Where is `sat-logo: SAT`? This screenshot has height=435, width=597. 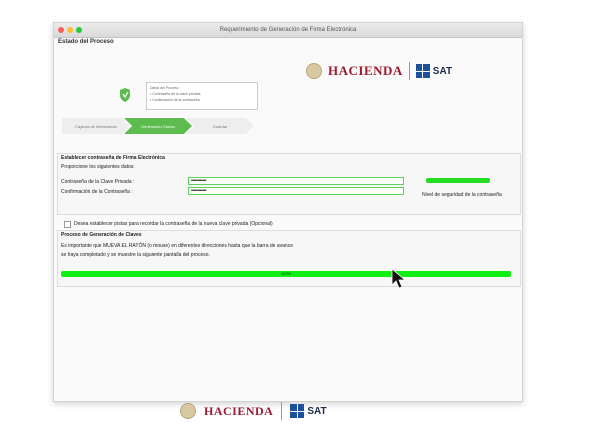 sat-logo: SAT is located at coordinates (434, 71).